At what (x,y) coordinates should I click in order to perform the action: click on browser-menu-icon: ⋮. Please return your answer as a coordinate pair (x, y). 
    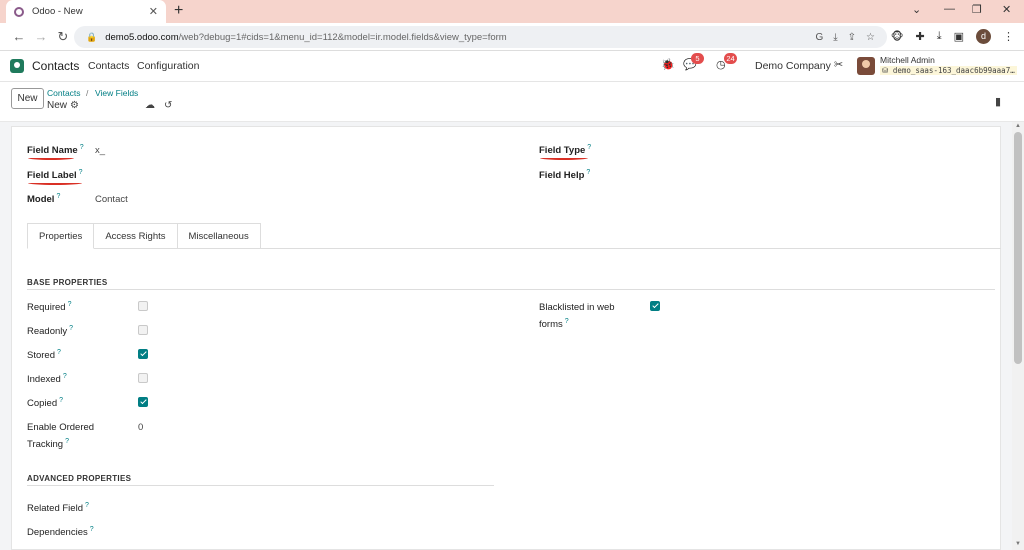
    Looking at the image, I should click on (1008, 36).